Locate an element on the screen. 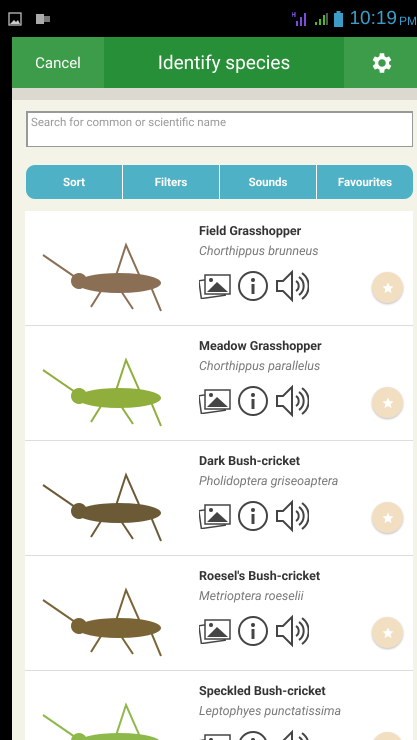 This screenshot has height=740, width=417. scientific-name: Chorthippus parallelus is located at coordinates (260, 366).